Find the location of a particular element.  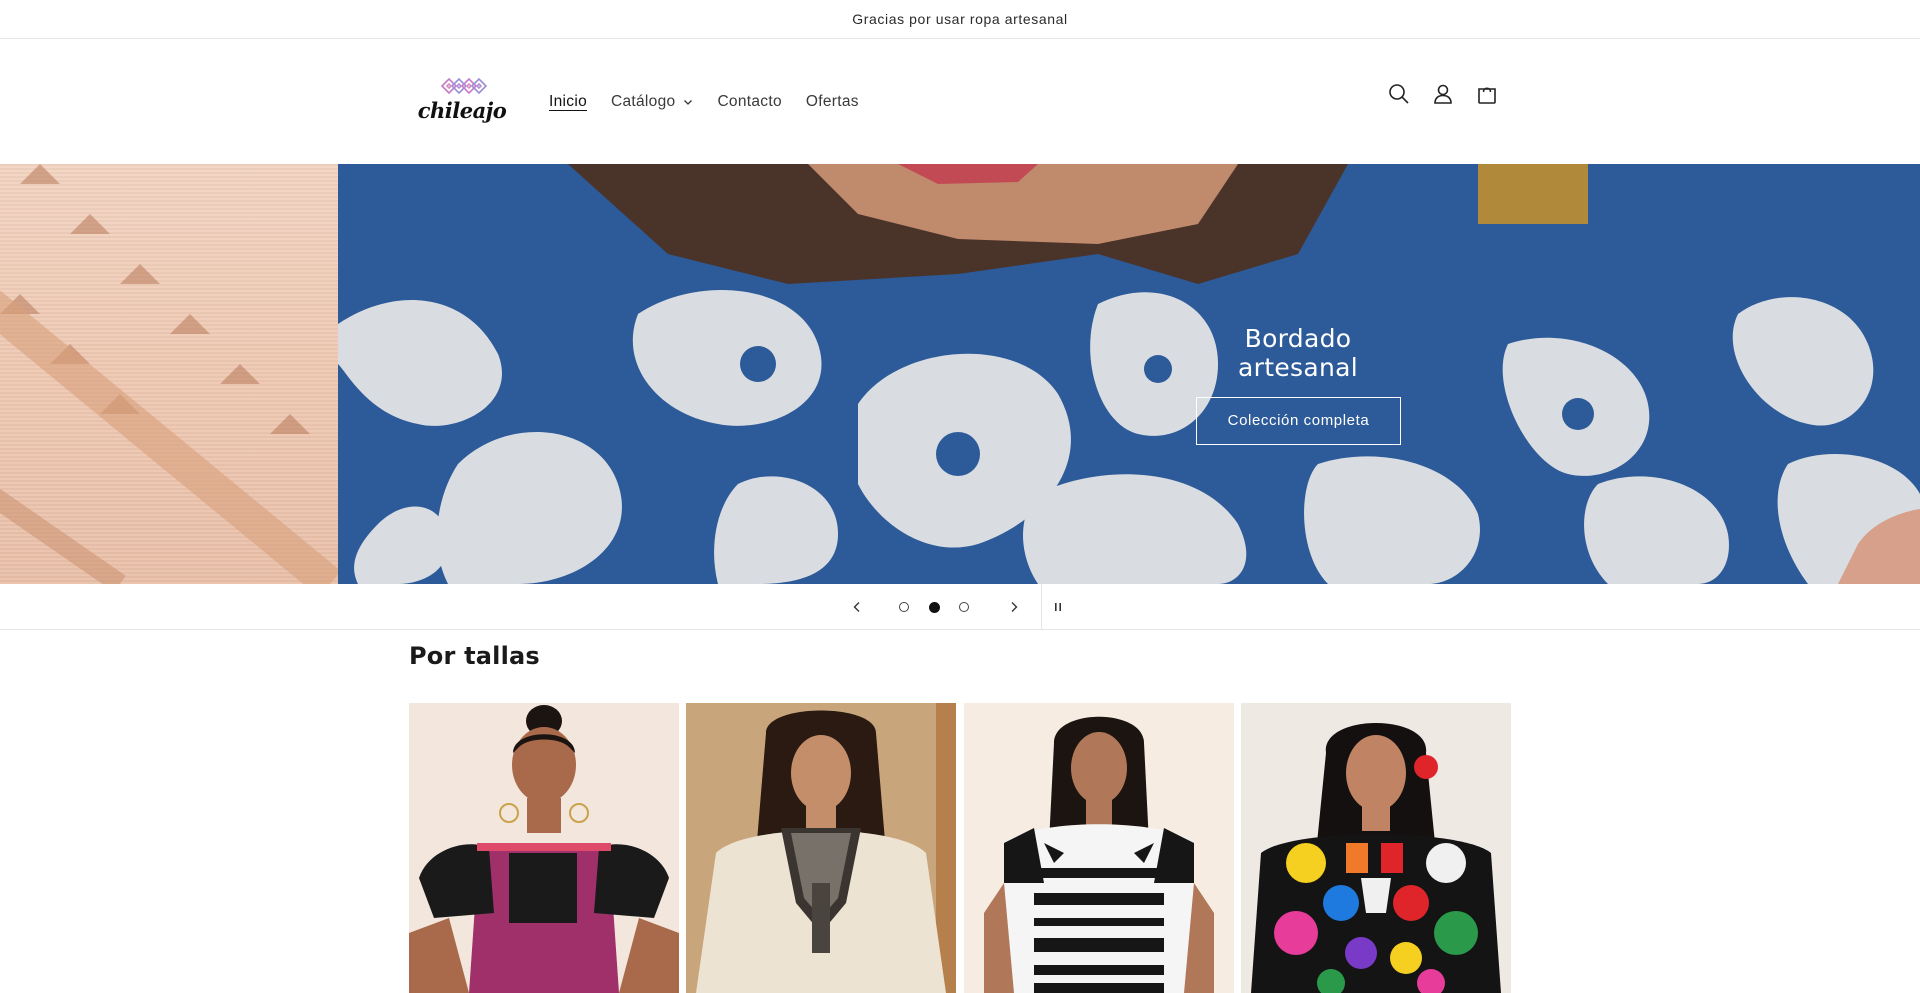

nav-item-catalogo: Catálogo is located at coordinates (652, 102).